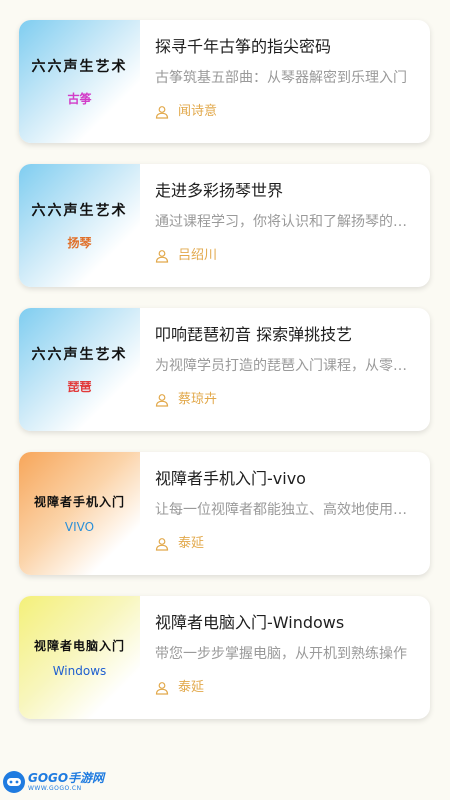 This screenshot has height=800, width=450. Describe the element at coordinates (198, 399) in the screenshot. I see `course-author-name: 蔡琼卉` at that location.